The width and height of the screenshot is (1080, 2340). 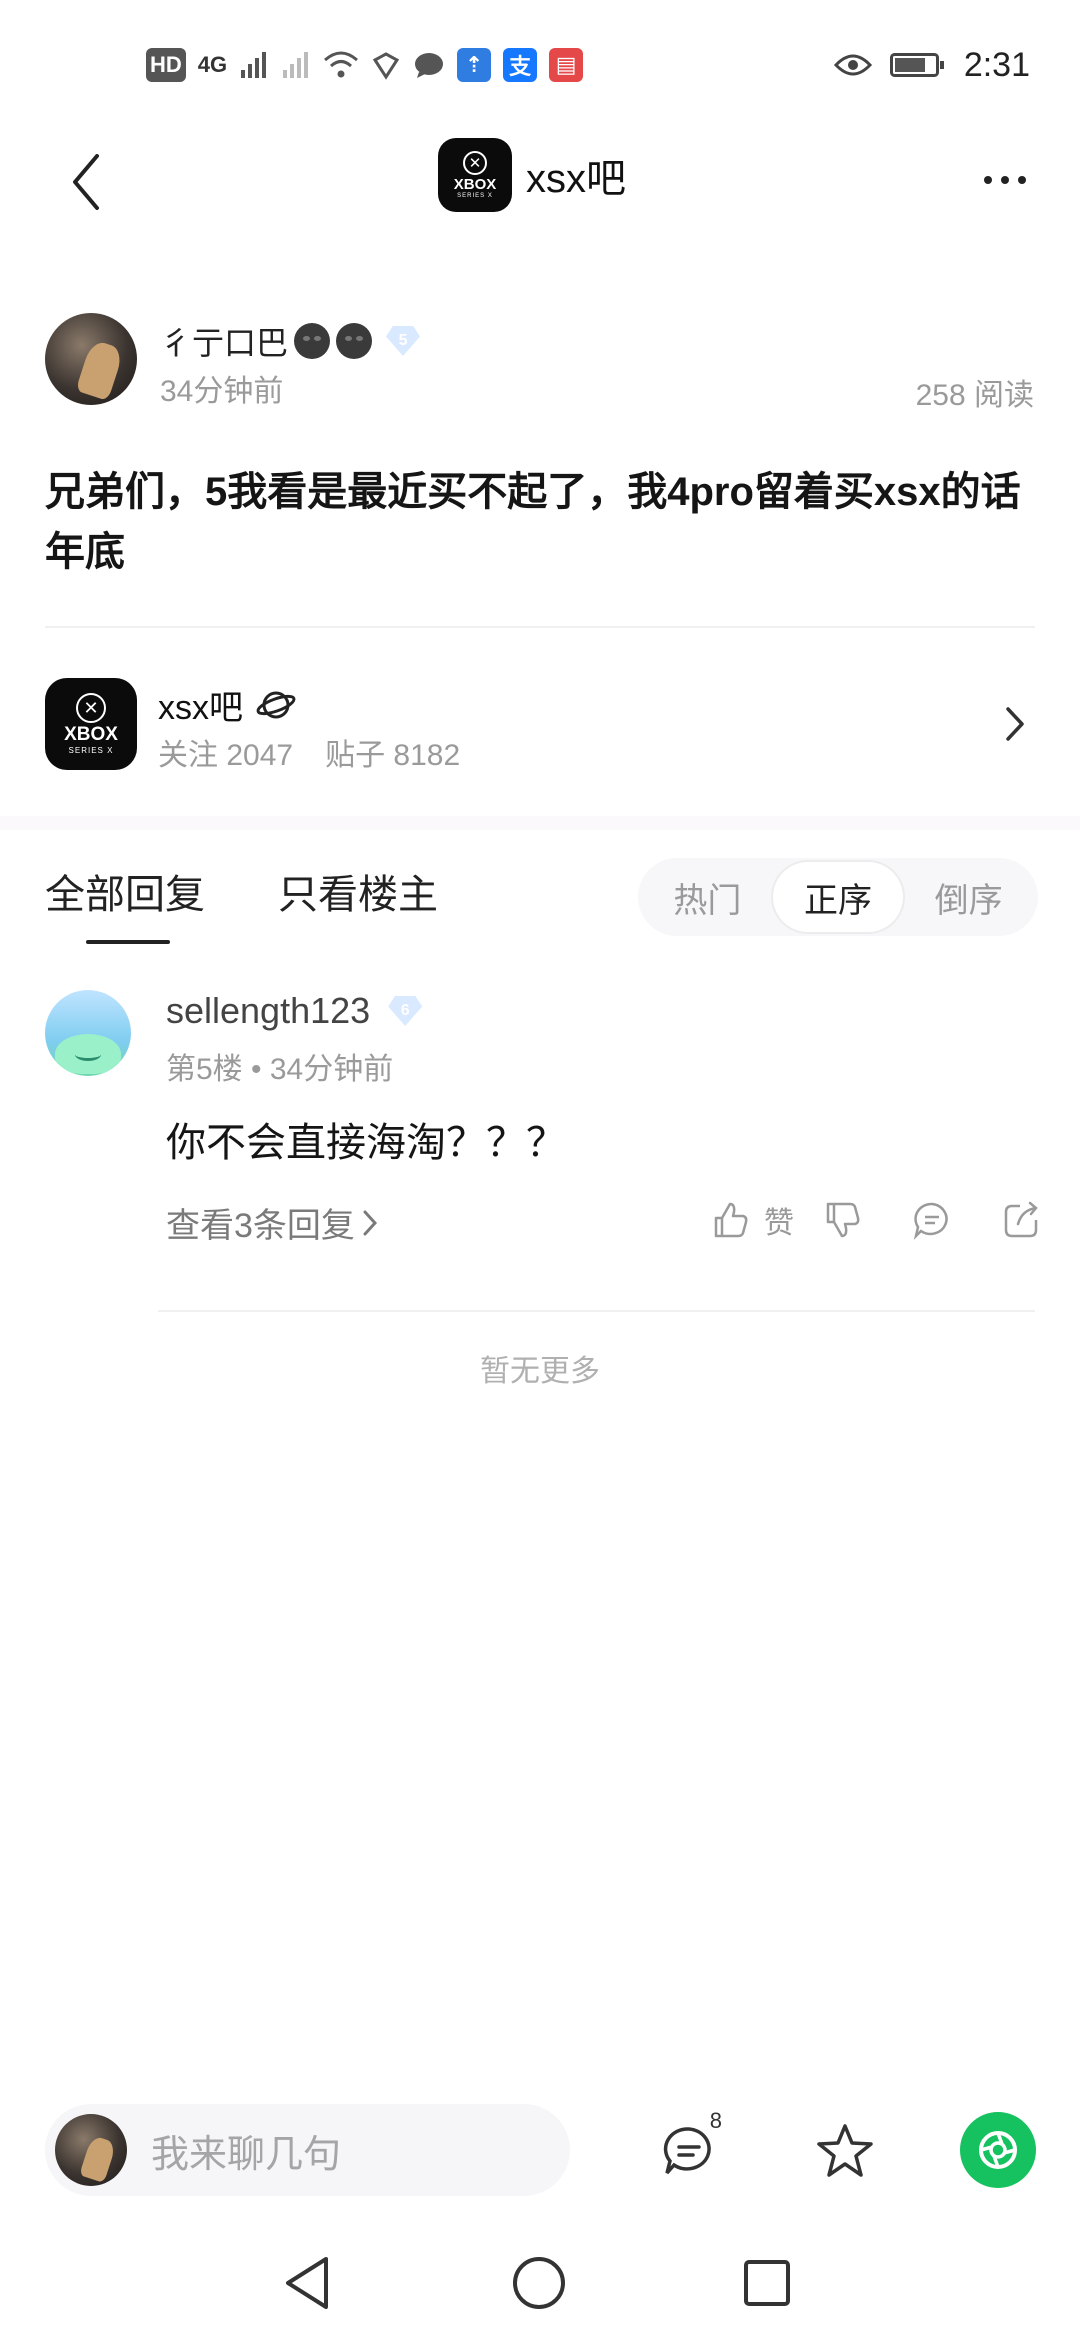 What do you see at coordinates (365, 65) in the screenshot?
I see `status-left-icons: HD 4G ⇡ 支 ▤` at bounding box center [365, 65].